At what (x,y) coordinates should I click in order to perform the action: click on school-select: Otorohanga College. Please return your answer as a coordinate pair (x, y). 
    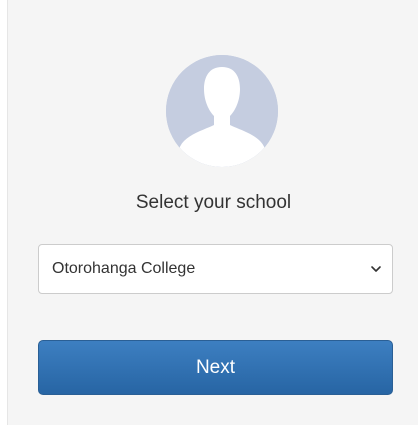
    Looking at the image, I should click on (215, 269).